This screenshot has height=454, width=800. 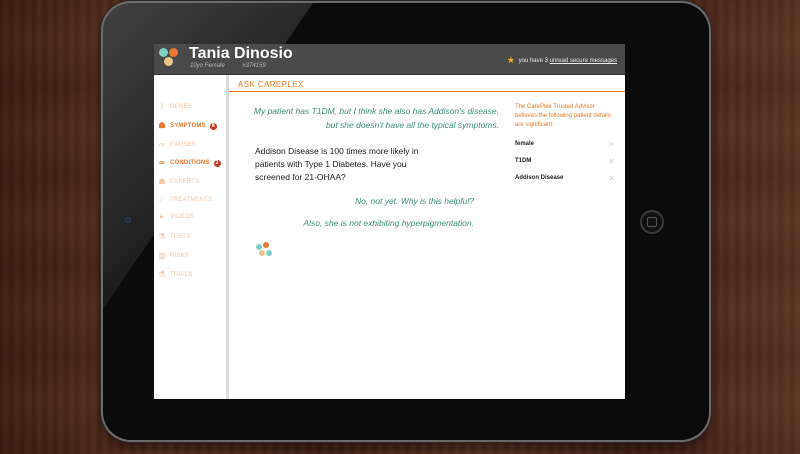 I want to click on star-icon: ★, so click(x=510, y=60).